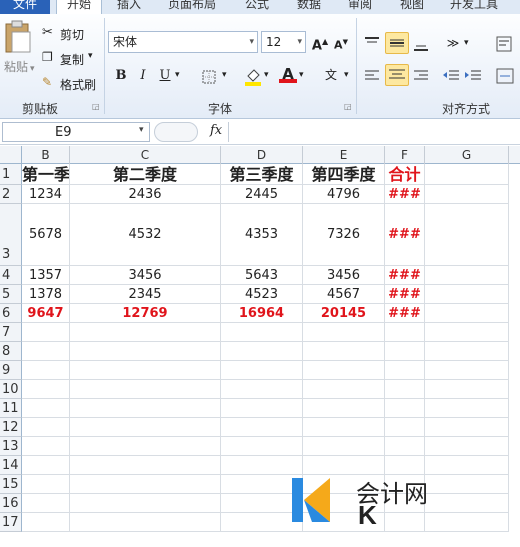  Describe the element at coordinates (145, 522) in the screenshot. I see `cell-c17` at that location.